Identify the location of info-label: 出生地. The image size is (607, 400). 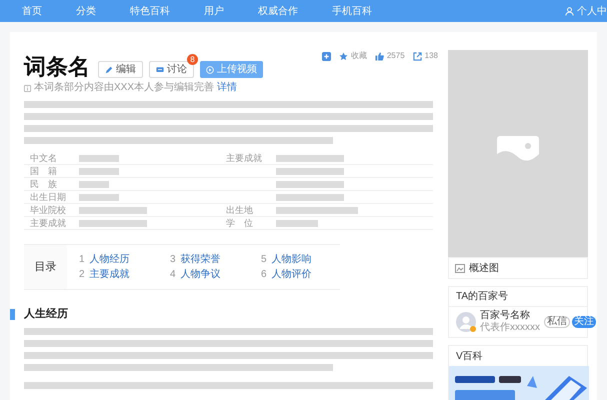
(239, 209).